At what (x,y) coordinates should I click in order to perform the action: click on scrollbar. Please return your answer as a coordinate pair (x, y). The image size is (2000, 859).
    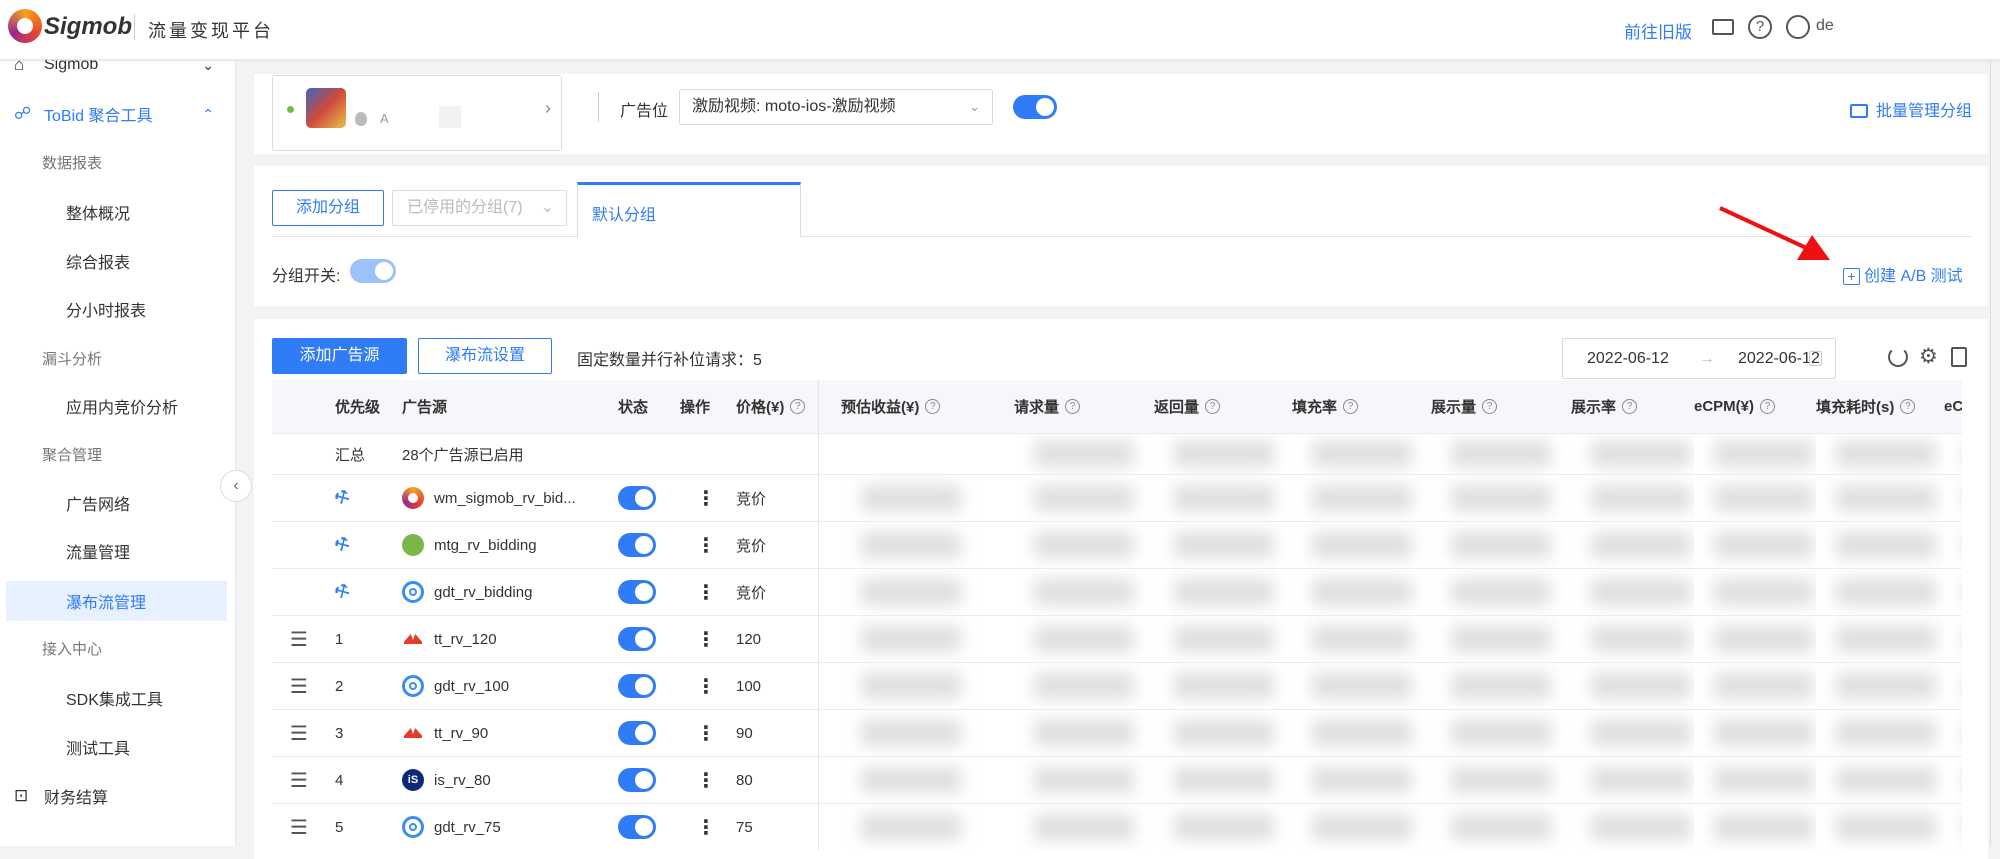
    Looking at the image, I should click on (1995, 453).